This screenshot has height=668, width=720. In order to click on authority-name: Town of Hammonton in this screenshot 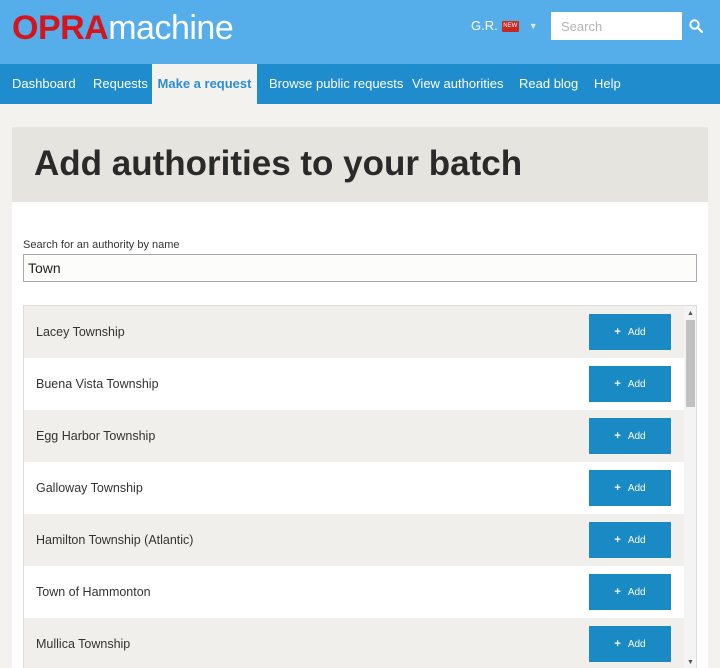, I will do `click(93, 592)`.